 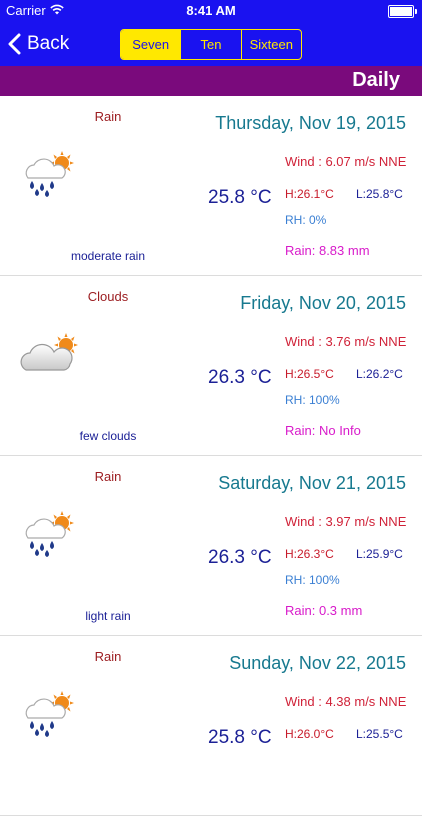 I want to click on wind-label: Wind : 3.97 m/s NNE, so click(x=346, y=521).